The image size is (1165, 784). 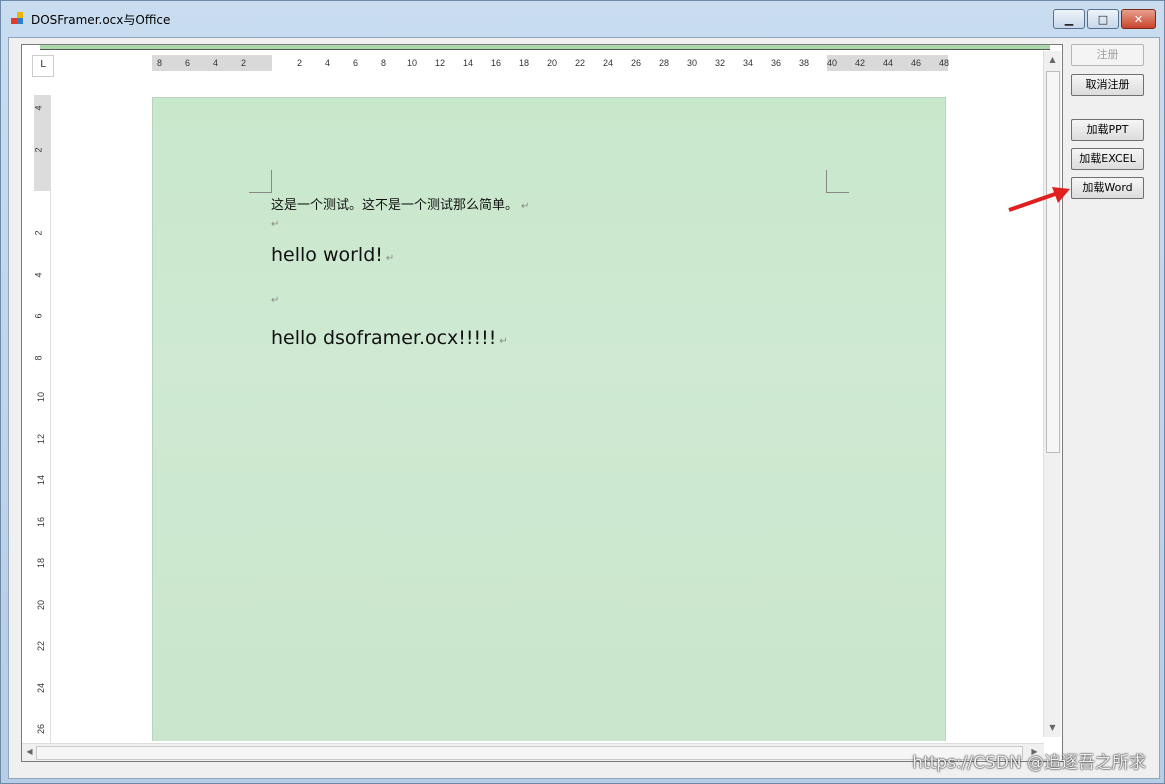 I want to click on ruler-tick: 46, so click(x=916, y=63).